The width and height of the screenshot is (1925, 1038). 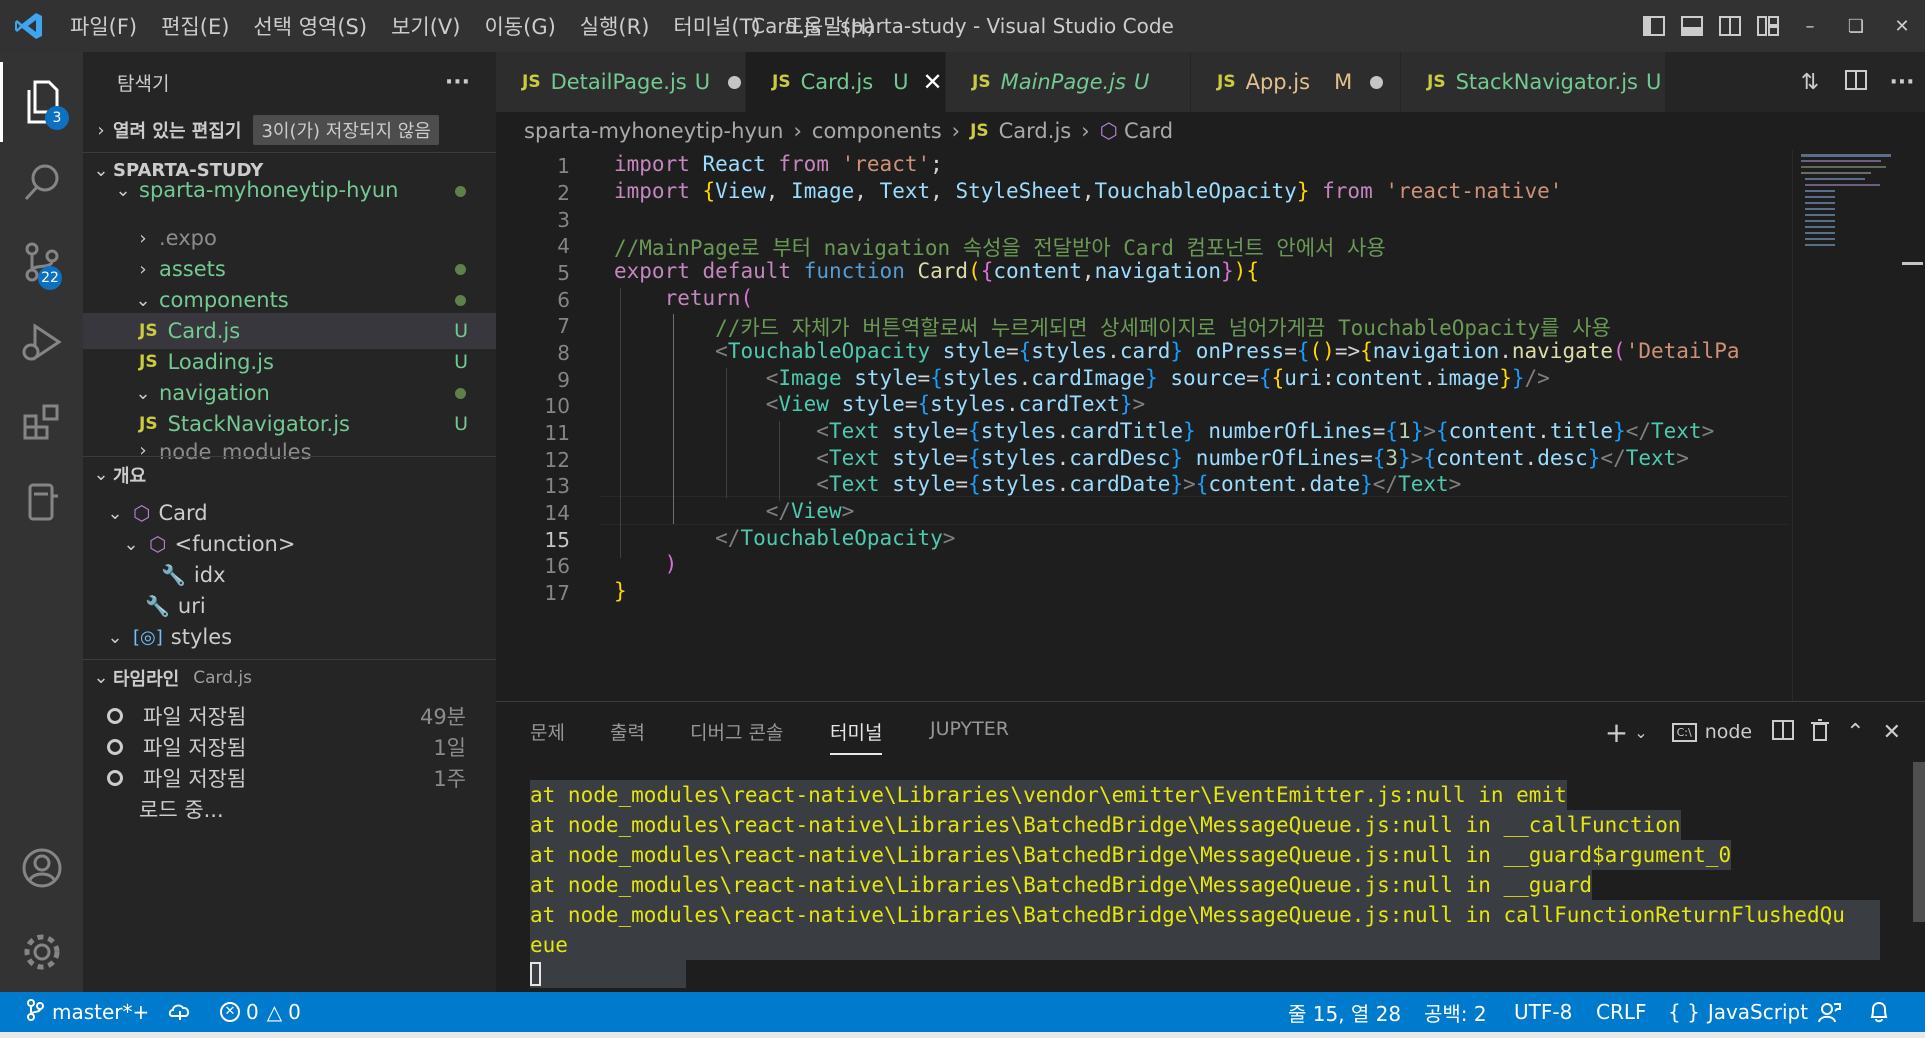 What do you see at coordinates (41, 422) in the screenshot?
I see `extensions-icon` at bounding box center [41, 422].